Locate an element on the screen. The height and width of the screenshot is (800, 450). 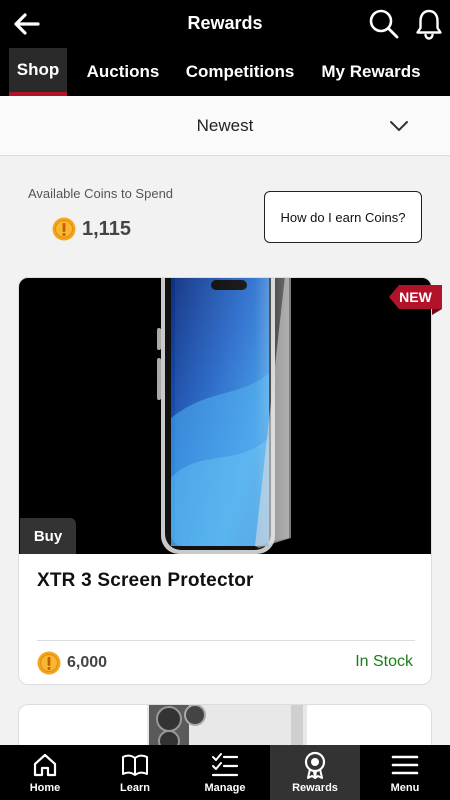
product-name: XTR 3 Screen Protector is located at coordinates (145, 580).